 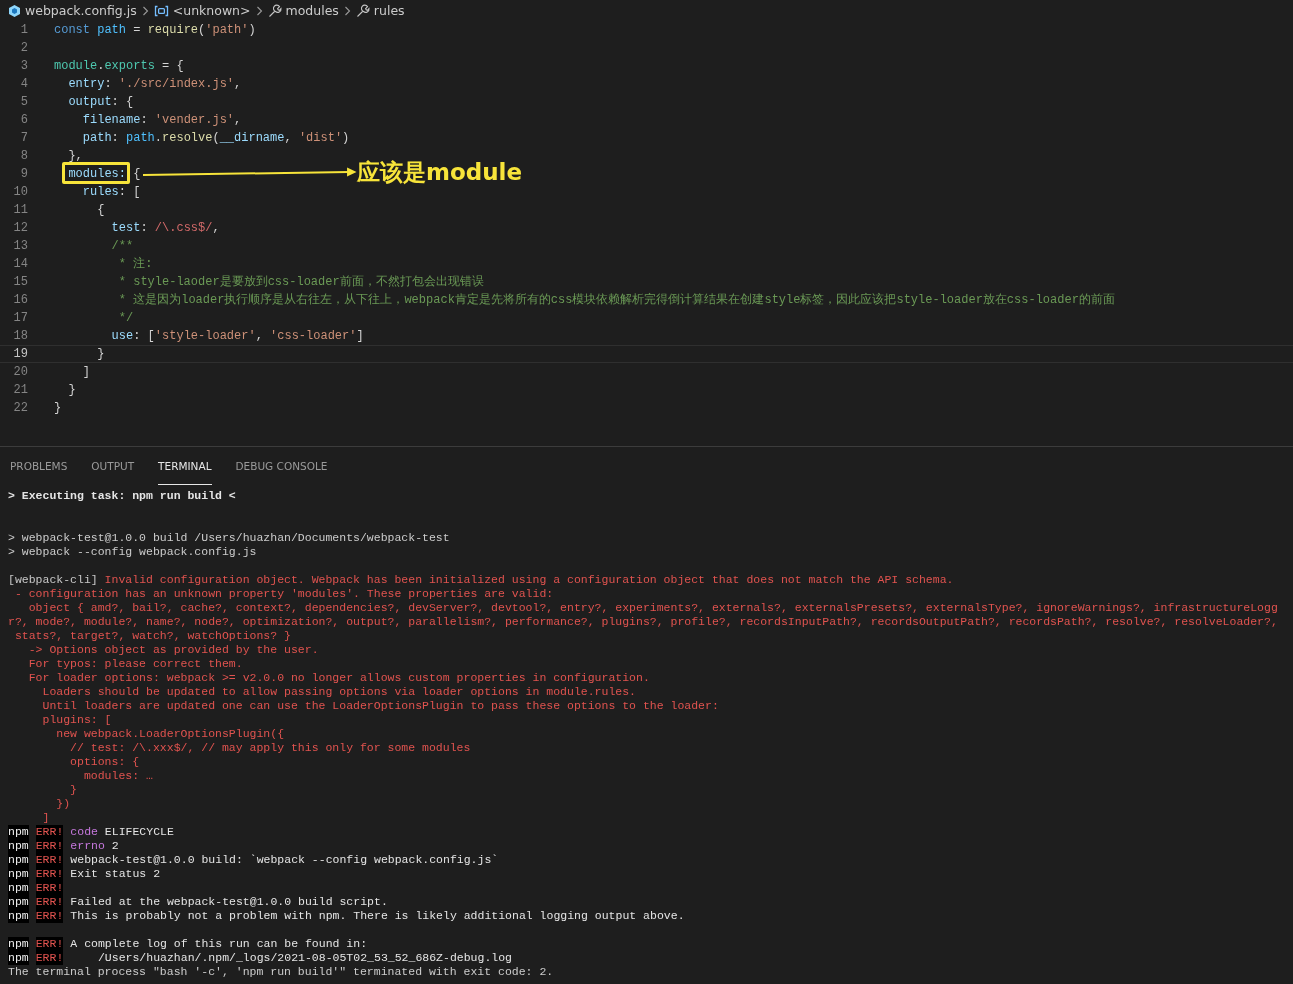 I want to click on terminal-line: ], so click(x=46, y=818).